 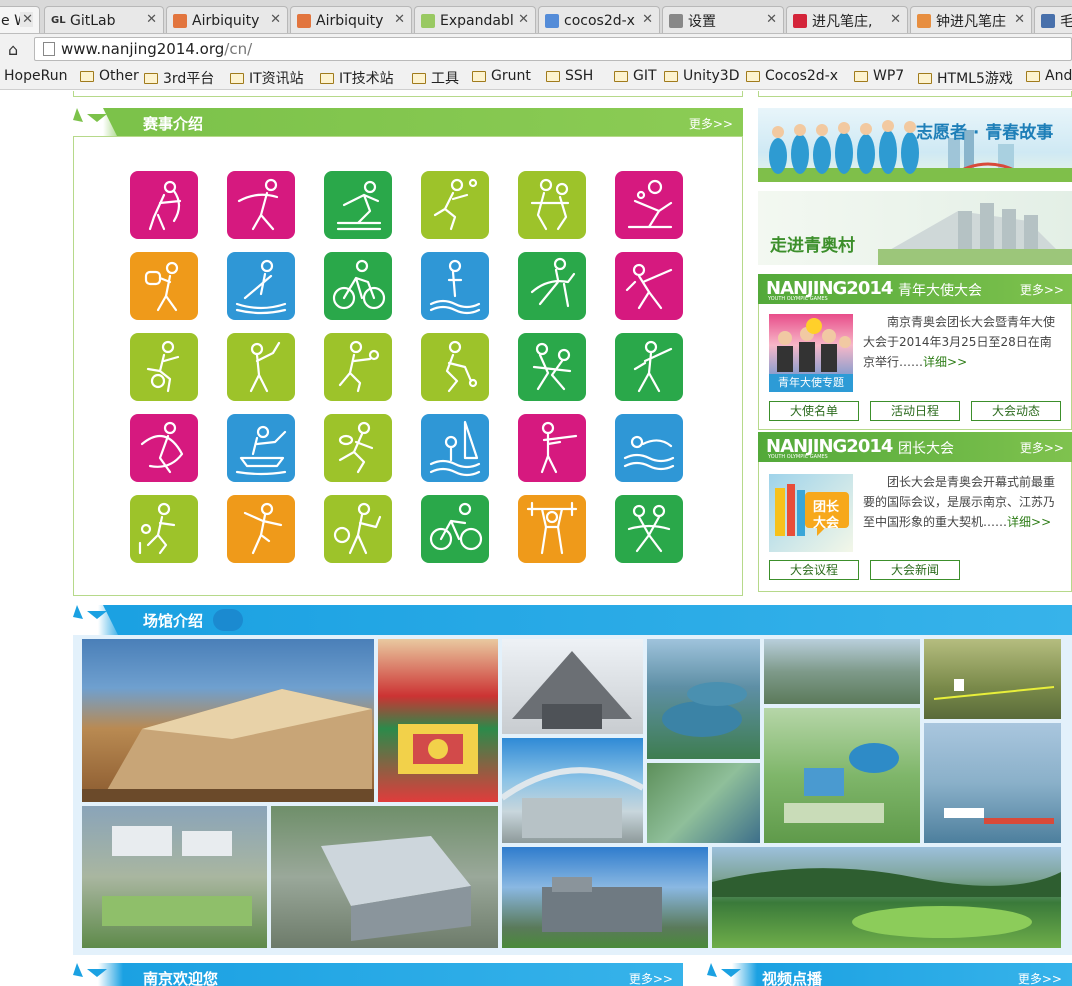 What do you see at coordinates (358, 286) in the screenshot?
I see `cycling-icon` at bounding box center [358, 286].